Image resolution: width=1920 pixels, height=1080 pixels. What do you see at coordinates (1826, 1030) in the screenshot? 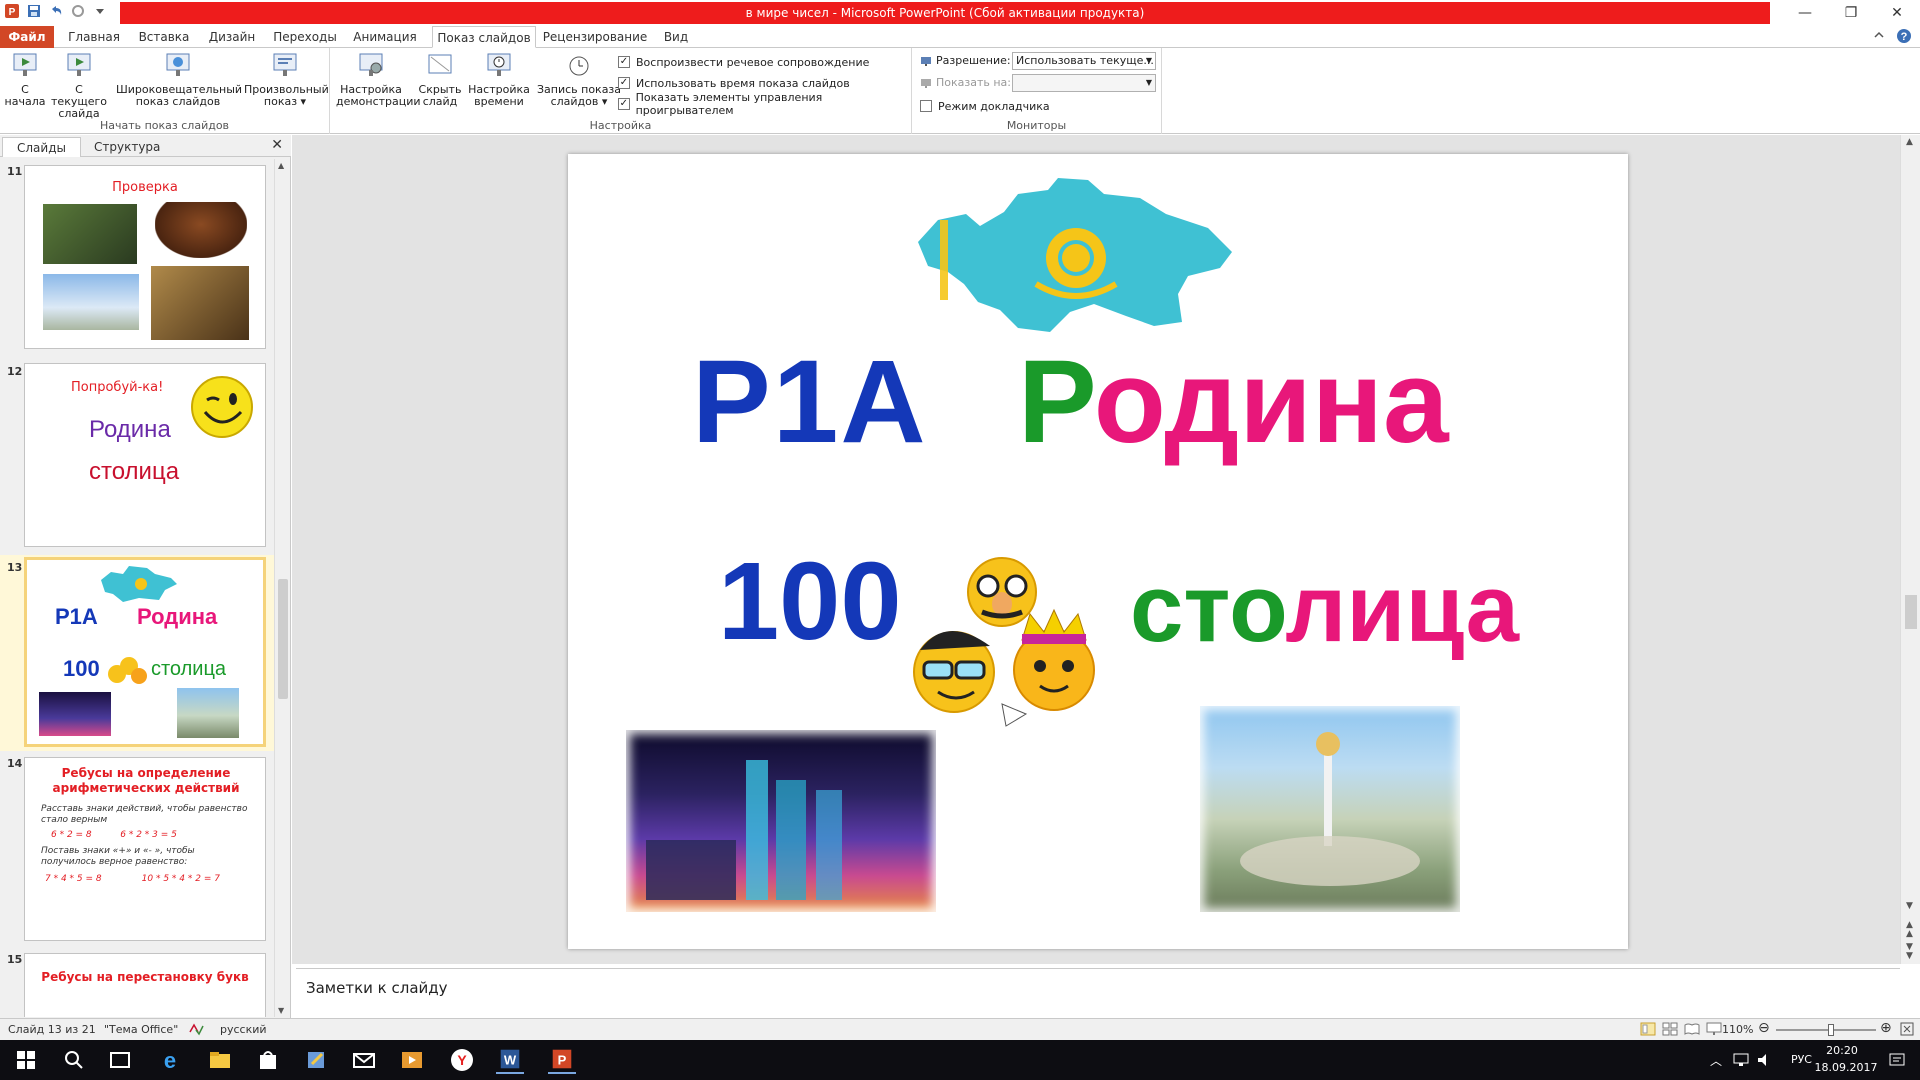
I see `zoom-slider` at bounding box center [1826, 1030].